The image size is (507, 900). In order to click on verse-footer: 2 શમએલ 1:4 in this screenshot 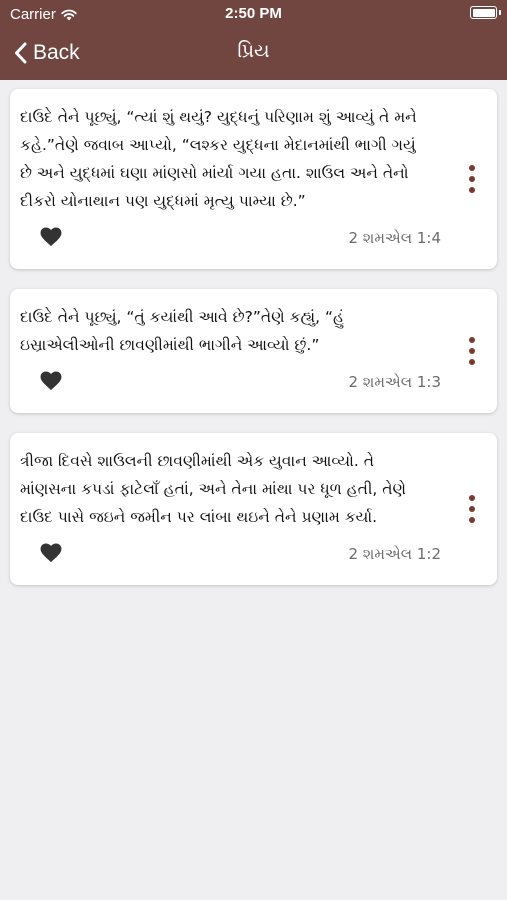, I will do `click(230, 239)`.